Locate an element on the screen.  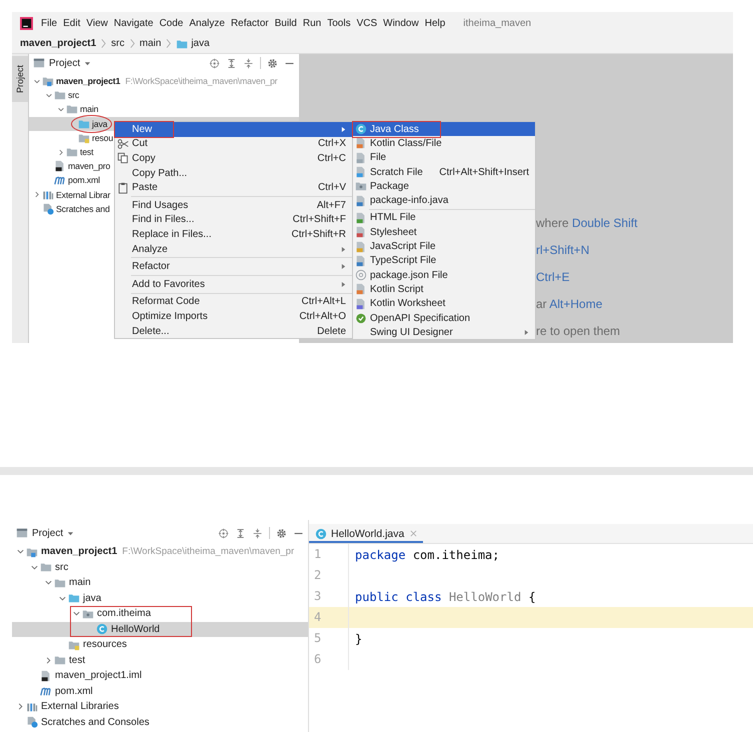
line-number: 5 is located at coordinates (329, 638).